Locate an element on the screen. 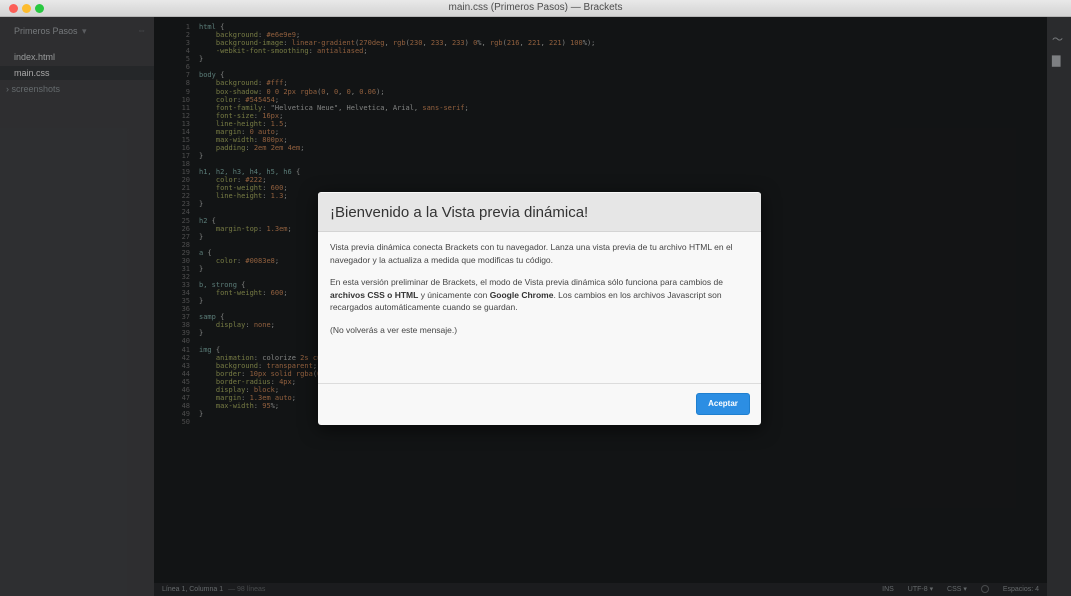 This screenshot has height=596, width=1071. title-bar: main.css (Primeros Pasos) — Brackets is located at coordinates (535, 8).